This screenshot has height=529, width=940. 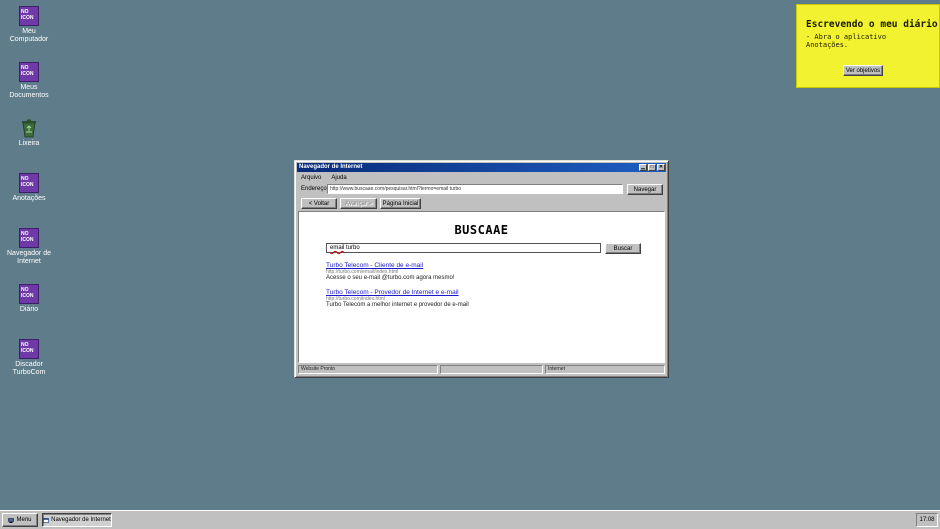 What do you see at coordinates (324, 178) in the screenshot?
I see `menu-bar: Arquivo Ajuda` at bounding box center [324, 178].